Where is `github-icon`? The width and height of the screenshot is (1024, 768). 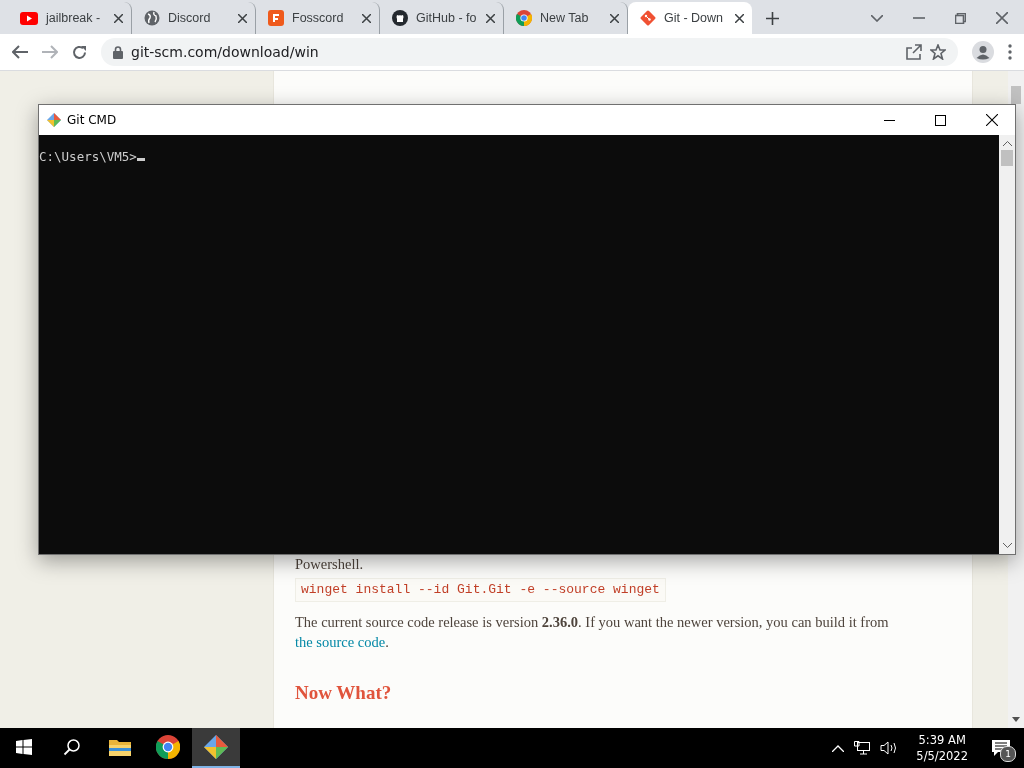
github-icon is located at coordinates (400, 18).